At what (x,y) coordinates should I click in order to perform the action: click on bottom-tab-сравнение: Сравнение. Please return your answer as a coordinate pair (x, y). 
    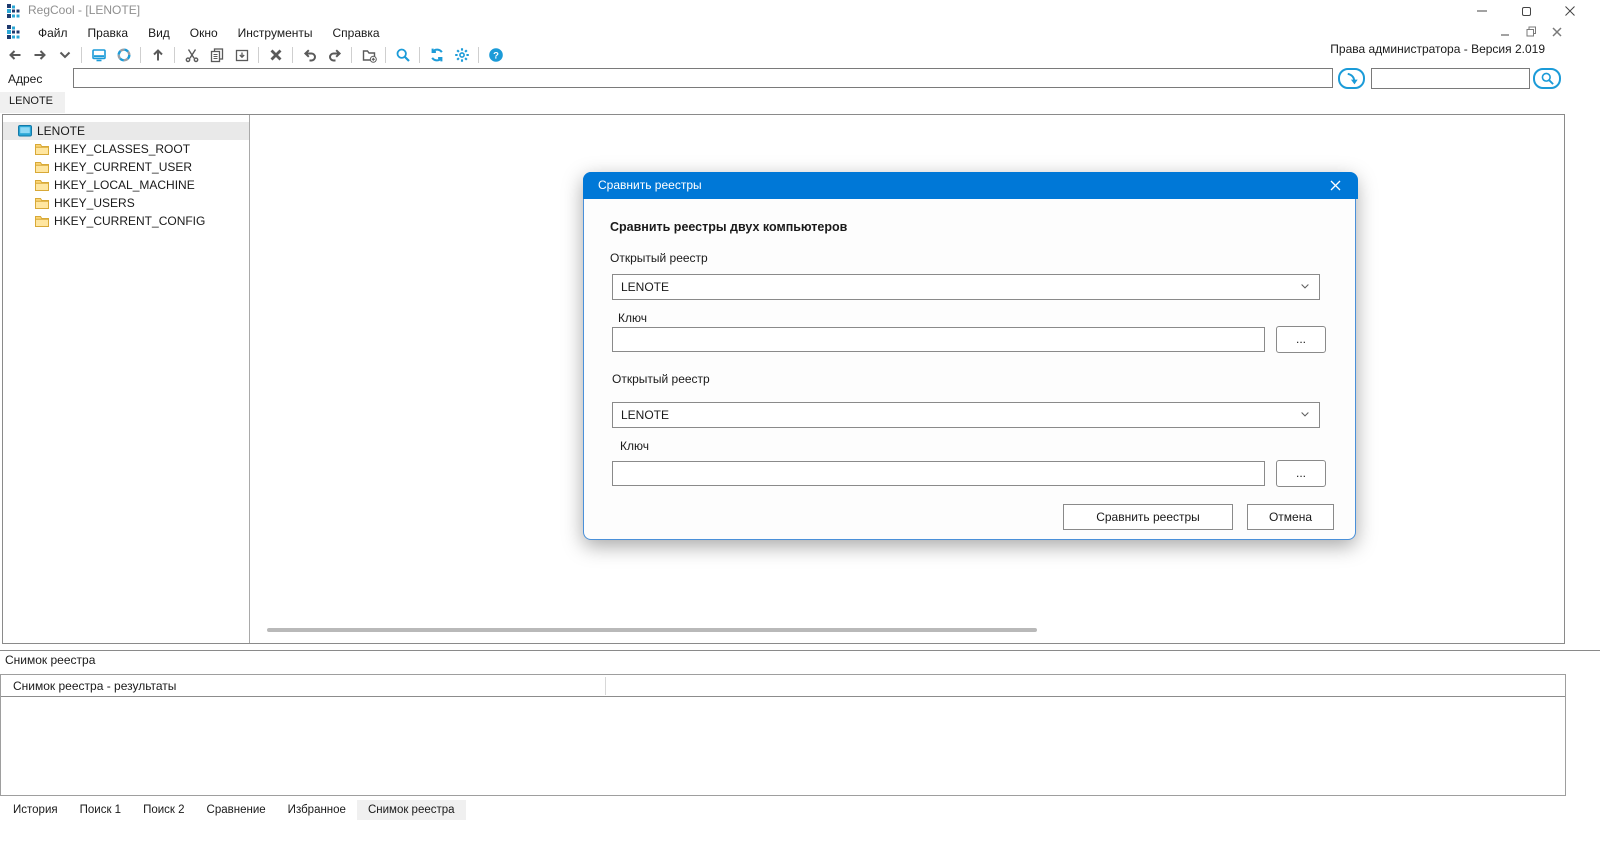
    Looking at the image, I should click on (236, 810).